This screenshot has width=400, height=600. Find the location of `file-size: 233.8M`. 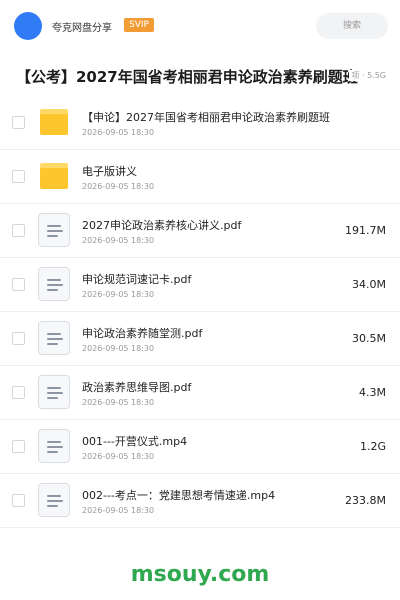

file-size: 233.8M is located at coordinates (365, 500).